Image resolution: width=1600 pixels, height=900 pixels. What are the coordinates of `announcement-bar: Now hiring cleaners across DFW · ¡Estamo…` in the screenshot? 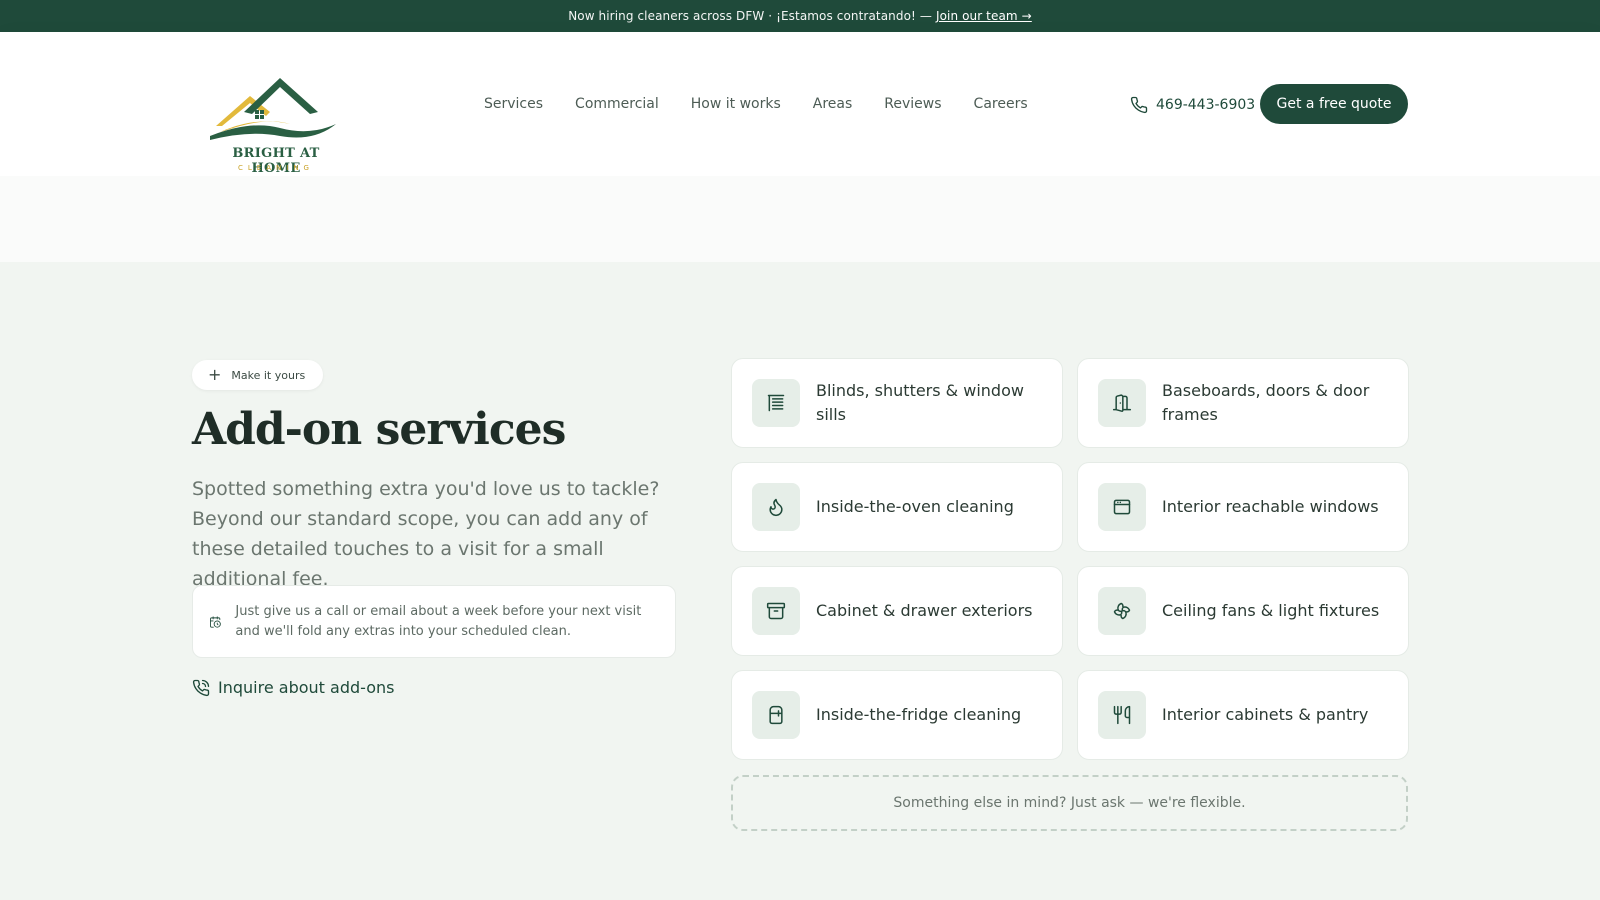 It's located at (800, 16).